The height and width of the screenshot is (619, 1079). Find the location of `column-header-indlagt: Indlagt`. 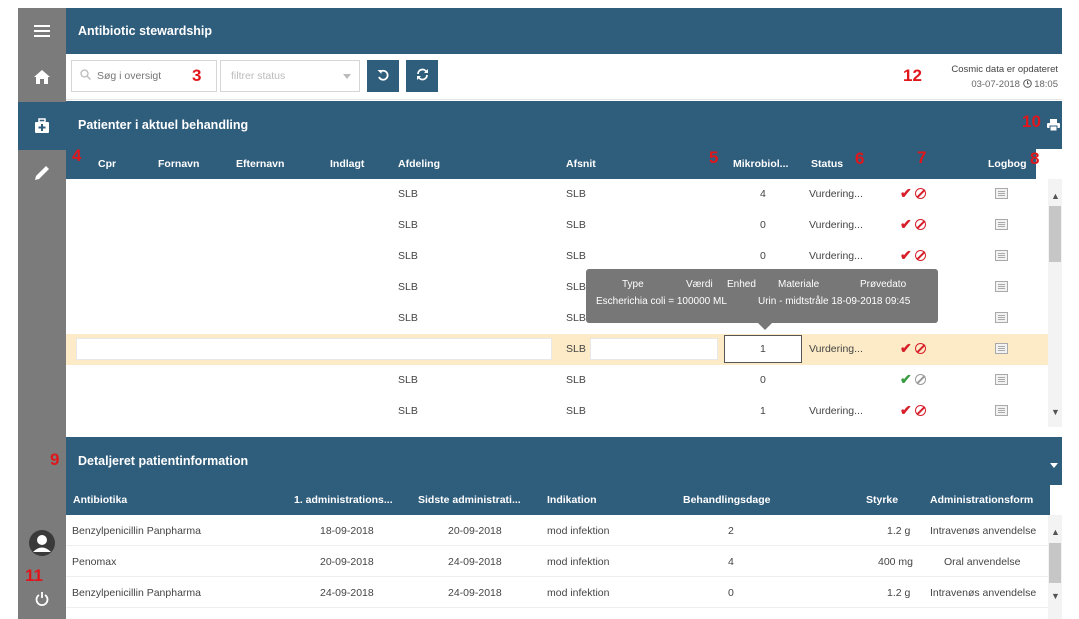

column-header-indlagt: Indlagt is located at coordinates (347, 164).